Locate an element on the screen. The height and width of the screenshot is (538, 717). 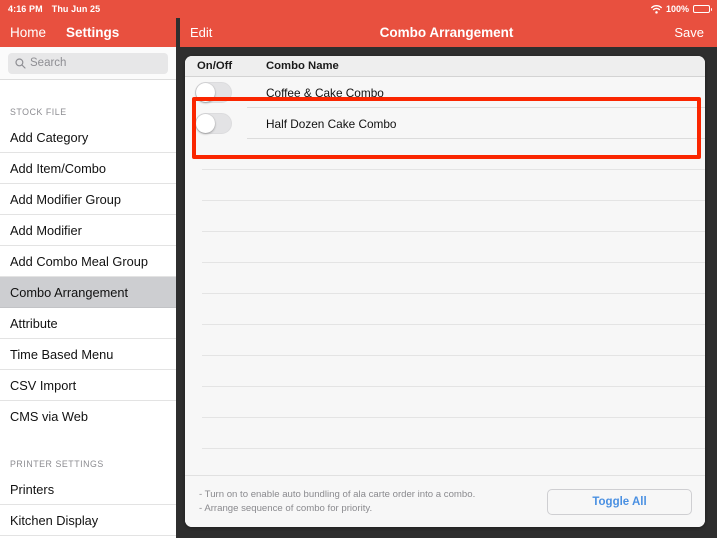
table-header: On/Off Combo Name is located at coordinates (445, 66).